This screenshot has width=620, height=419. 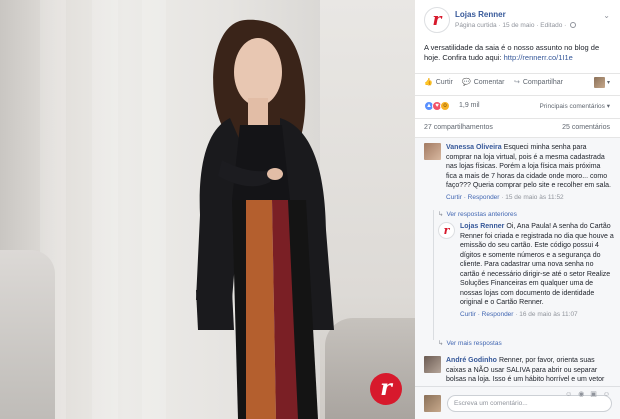 What do you see at coordinates (433, 275) in the screenshot?
I see `reply-thread-line` at bounding box center [433, 275].